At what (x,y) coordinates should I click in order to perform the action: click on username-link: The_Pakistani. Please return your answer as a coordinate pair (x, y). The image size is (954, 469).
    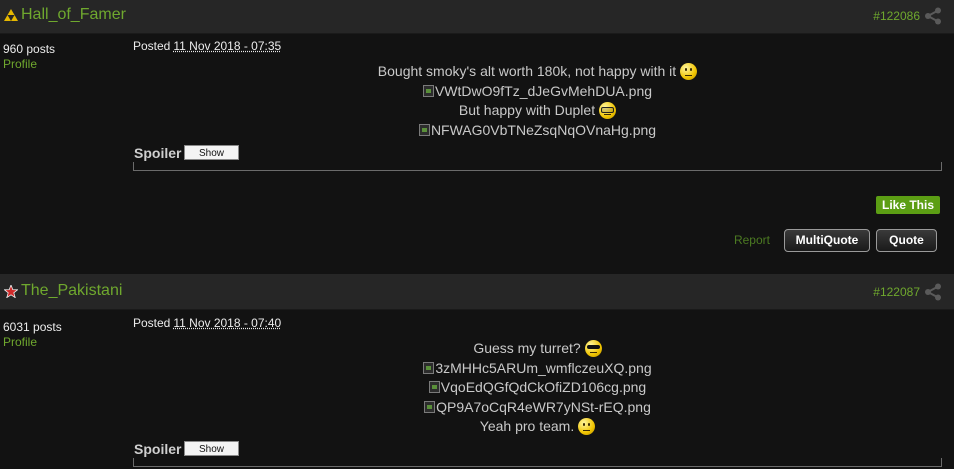
    Looking at the image, I should click on (71, 291).